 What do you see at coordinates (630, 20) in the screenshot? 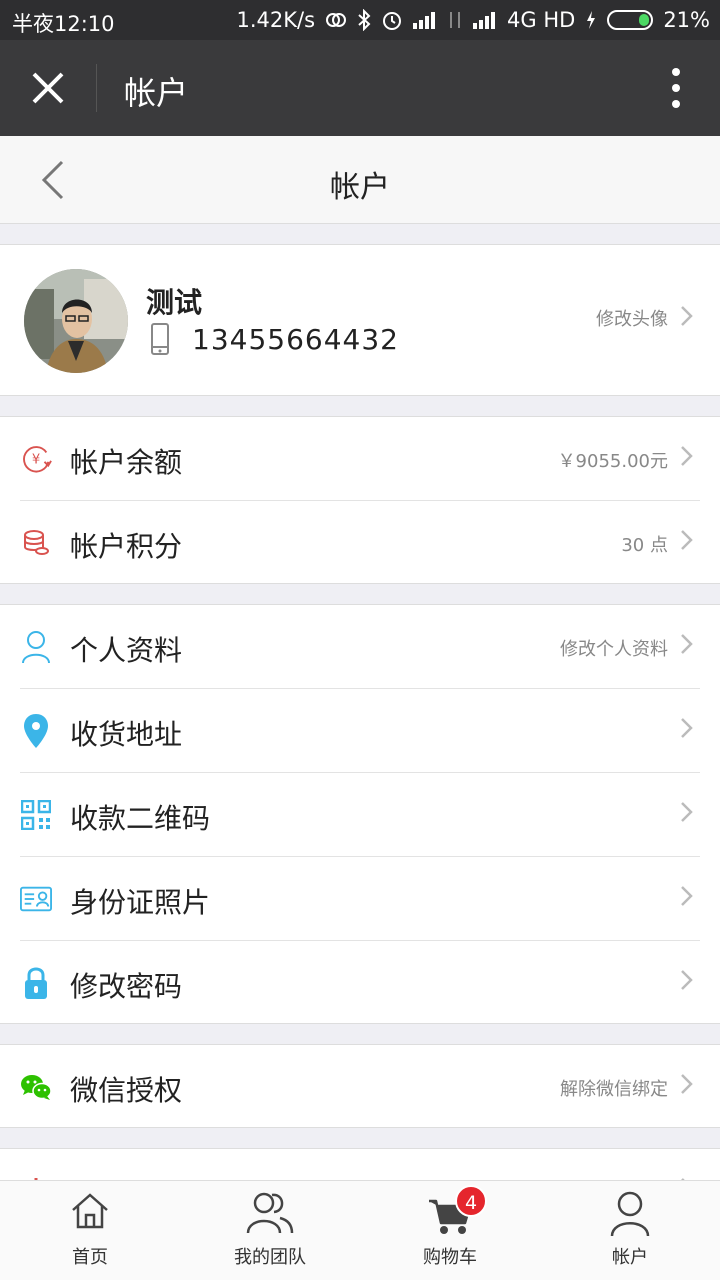
I see `battery-icon` at bounding box center [630, 20].